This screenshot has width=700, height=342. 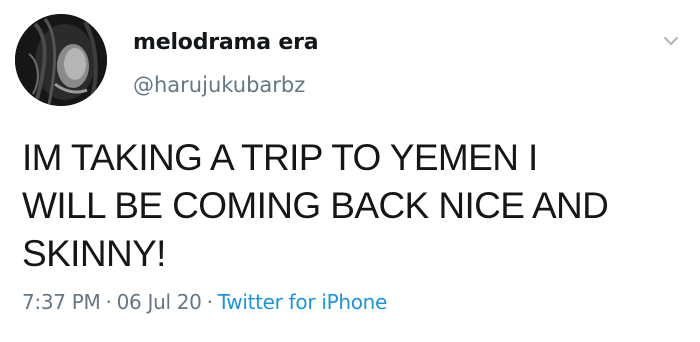 What do you see at coordinates (671, 41) in the screenshot?
I see `chevron-down-icon` at bounding box center [671, 41].